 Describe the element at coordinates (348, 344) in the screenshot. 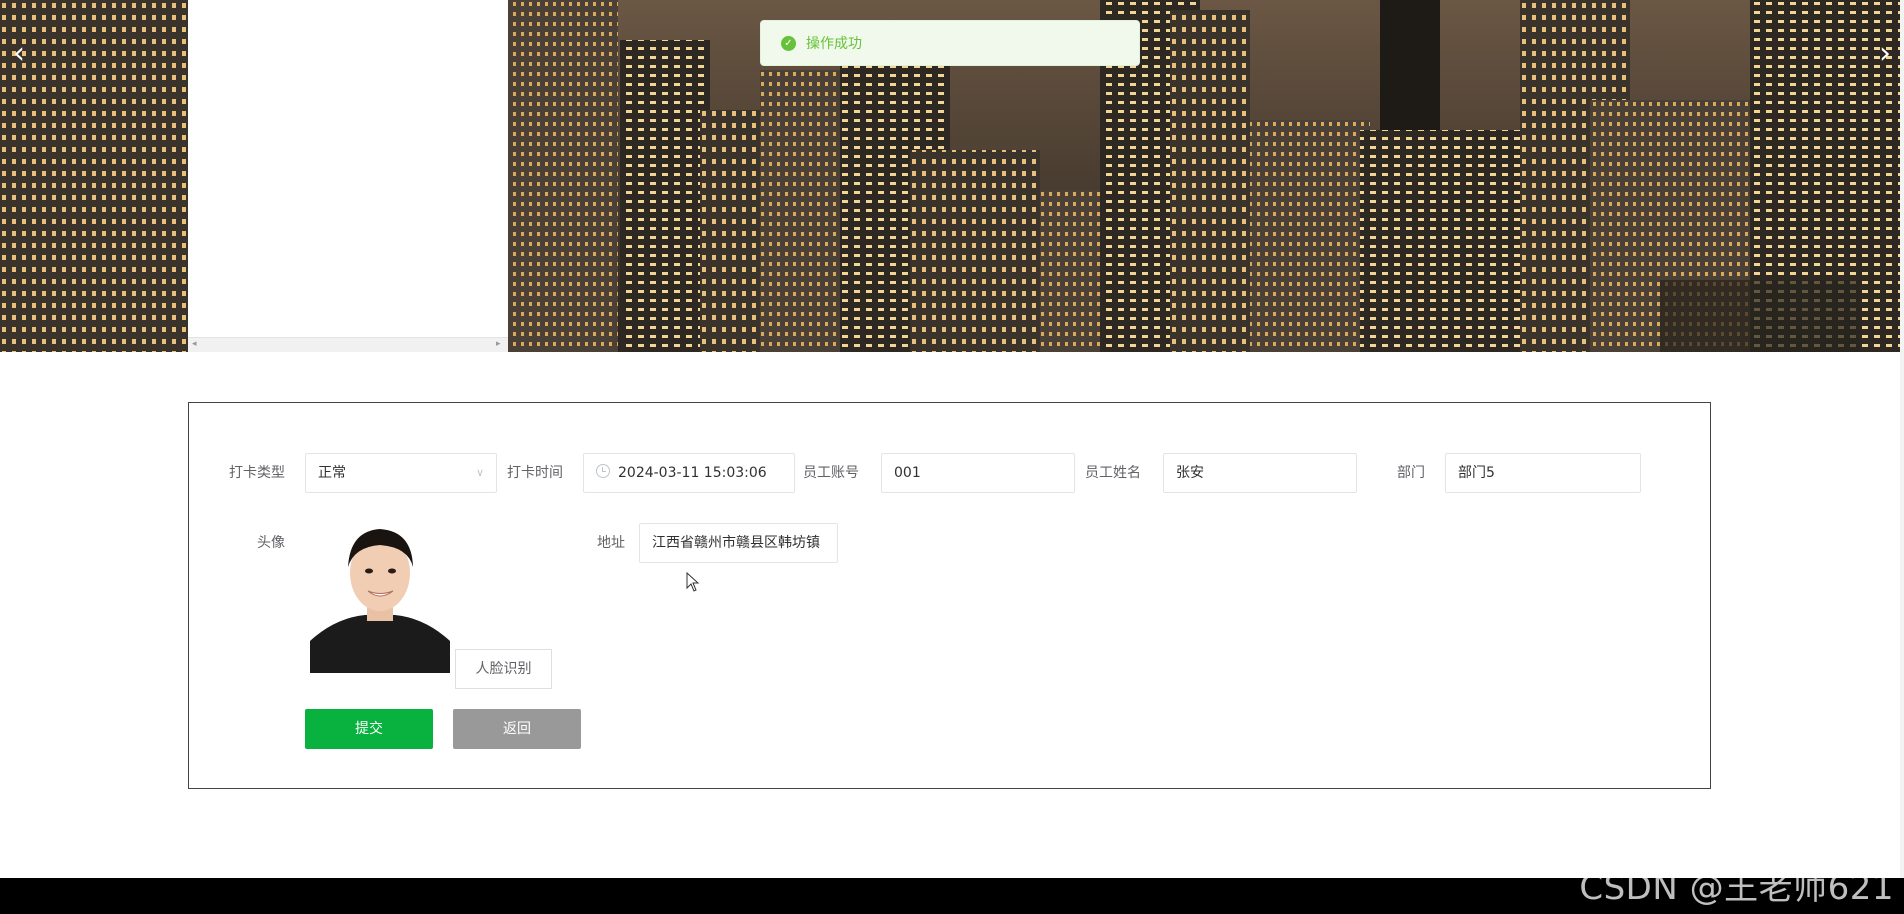

I see `horizontal-scrollbar: ◂ ▸` at that location.